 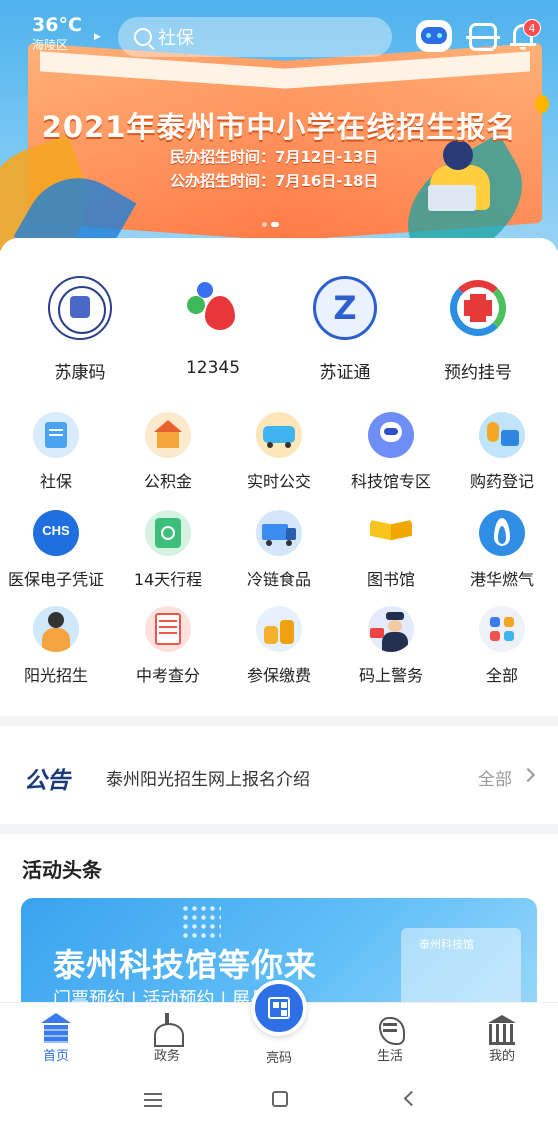 I want to click on service-label: 科技馆专区, so click(x=390, y=481).